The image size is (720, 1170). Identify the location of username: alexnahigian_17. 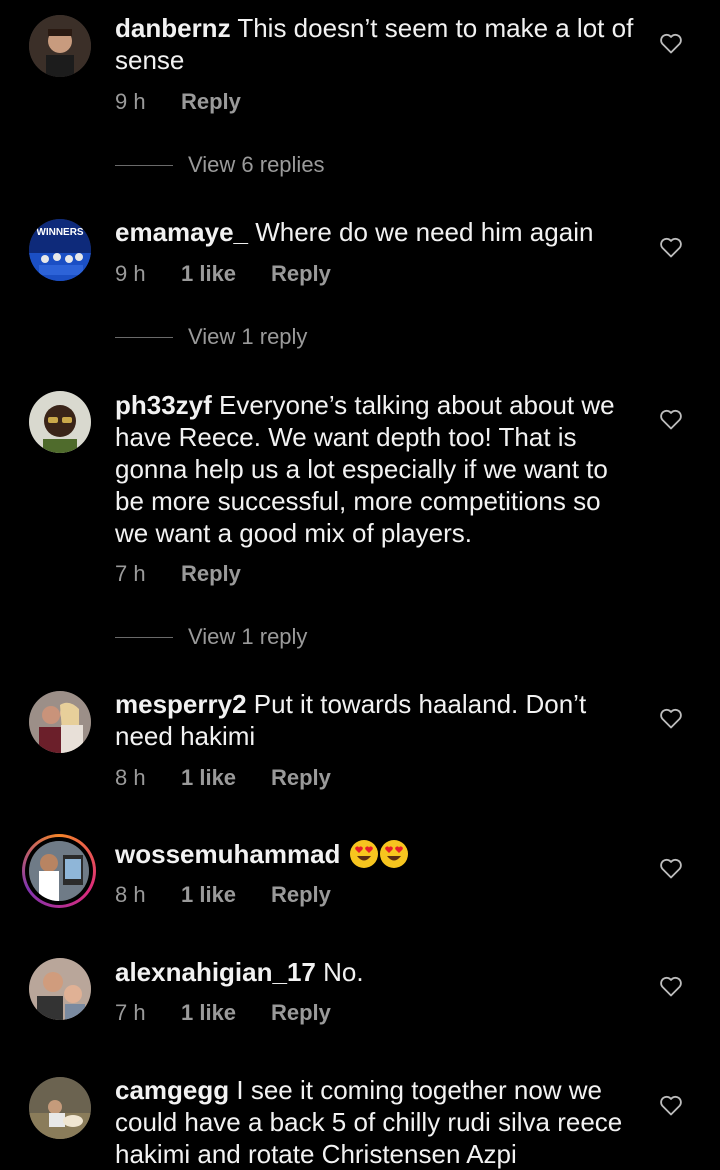
(215, 972).